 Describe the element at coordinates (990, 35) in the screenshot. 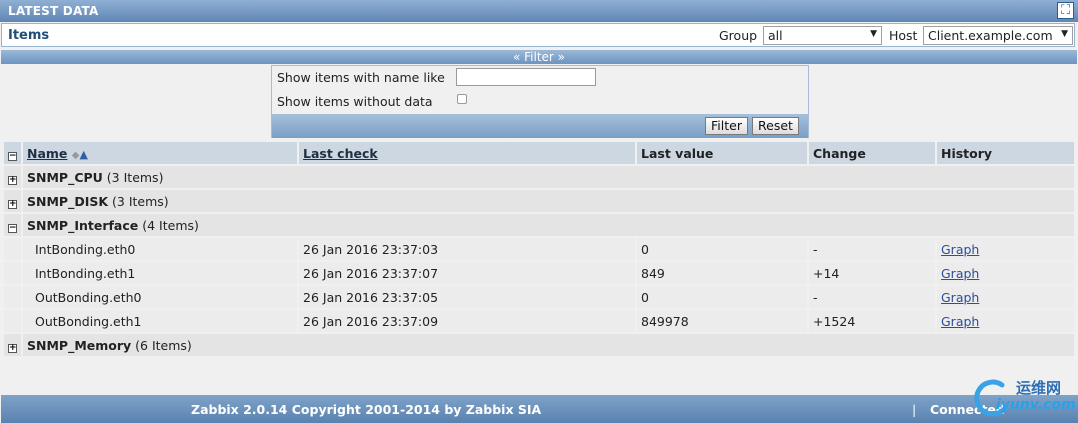

I see `host-select-value: Client.example.com` at that location.